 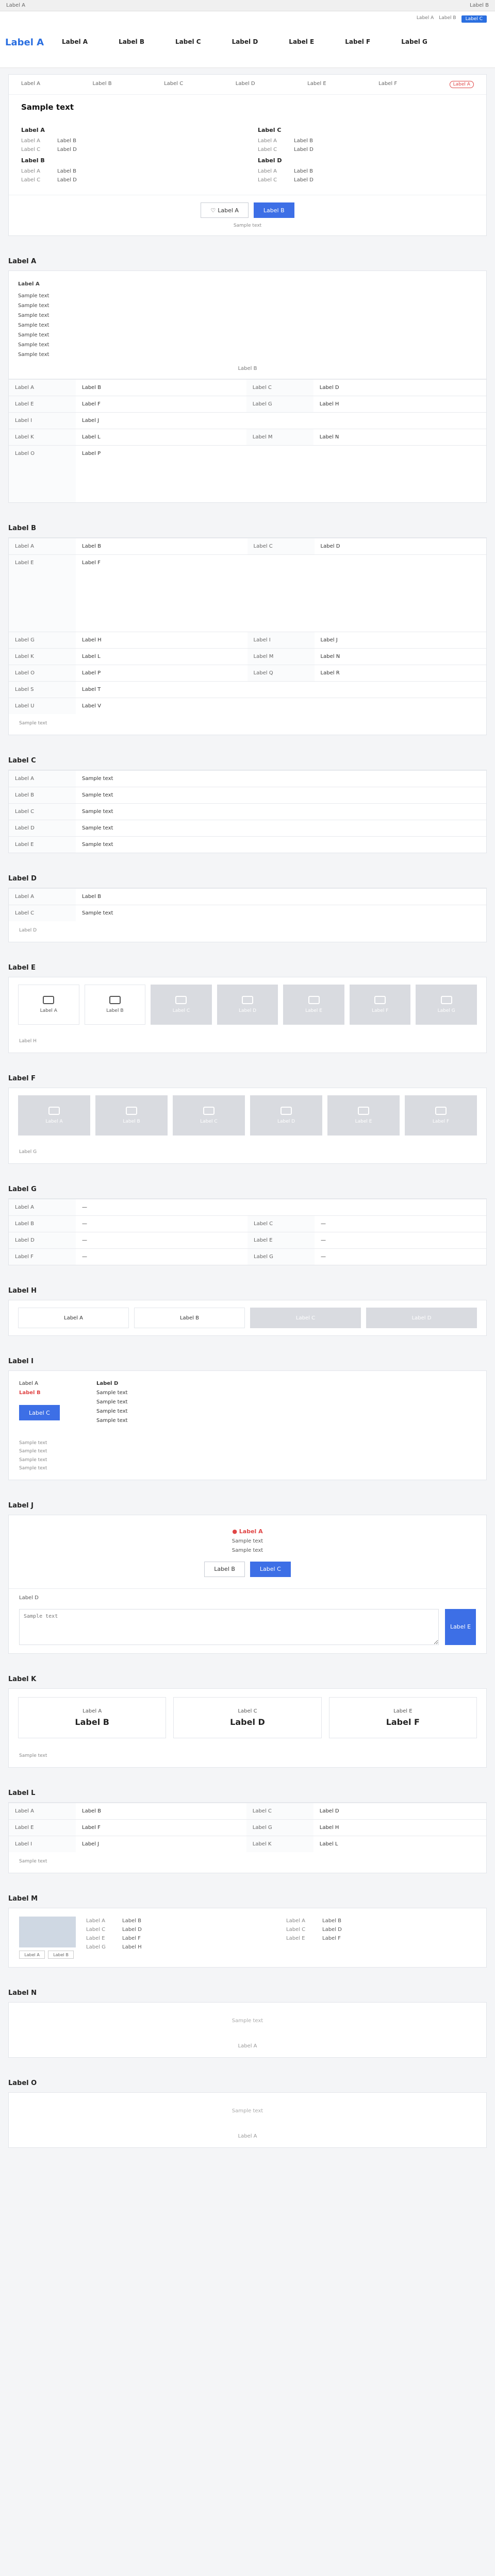 What do you see at coordinates (316, 84) in the screenshot?
I see `job-tab-5: Label E` at bounding box center [316, 84].